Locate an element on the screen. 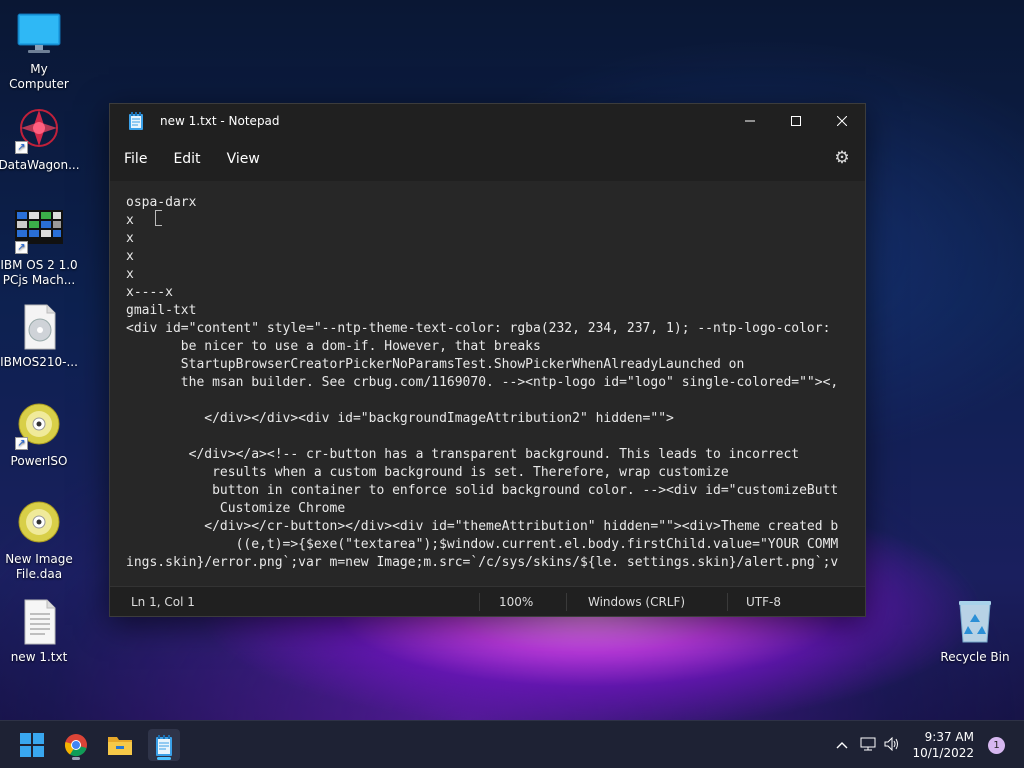 The image size is (1024, 768). desktop-icon-new-1-txt: new 1.txt is located at coordinates (39, 631).